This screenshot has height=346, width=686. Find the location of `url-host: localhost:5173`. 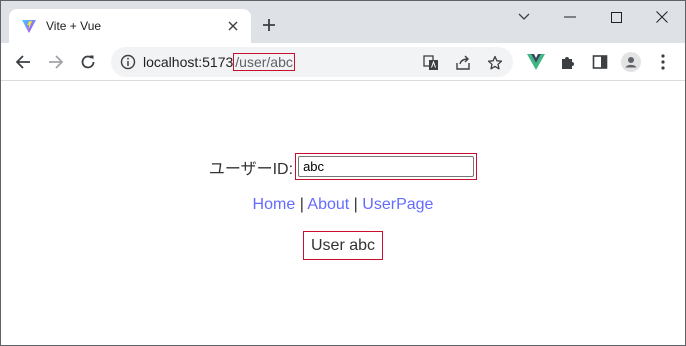

url-host: localhost:5173 is located at coordinates (188, 62).